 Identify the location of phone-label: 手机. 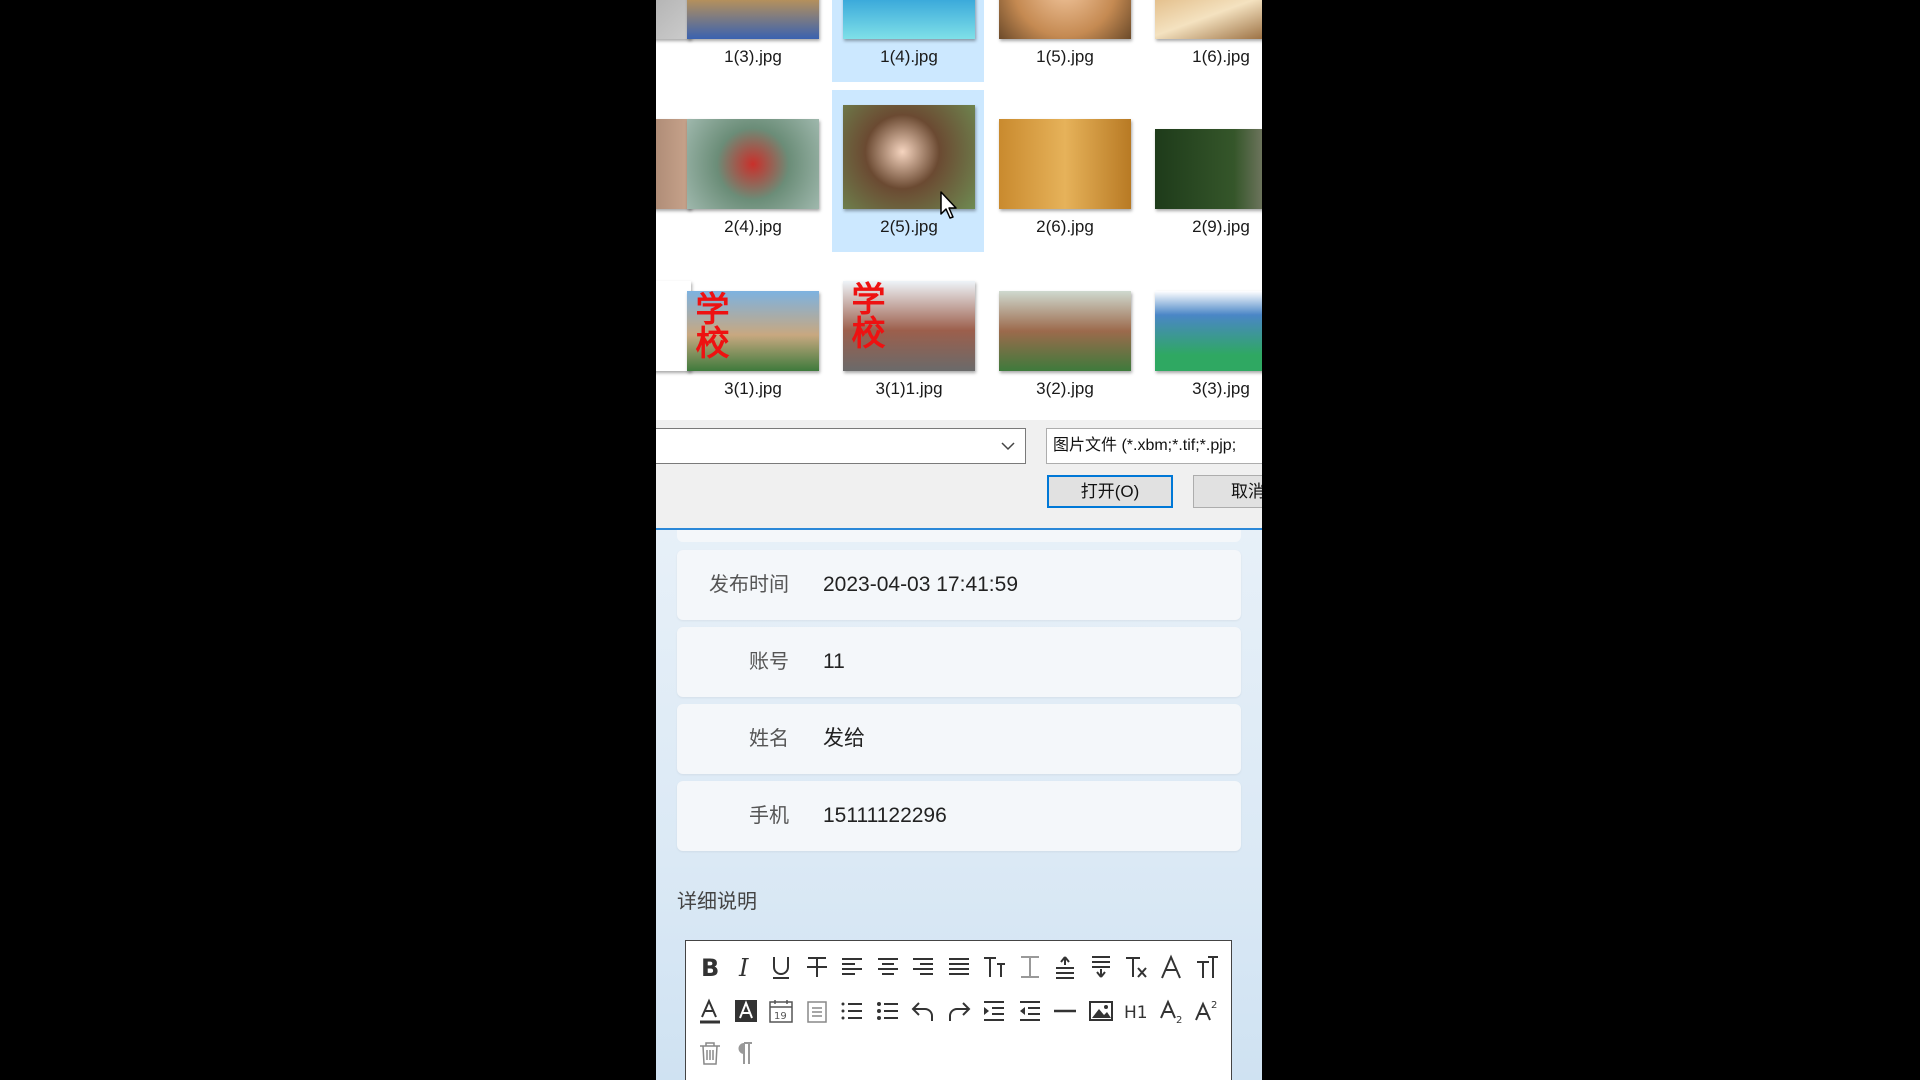
(769, 816).